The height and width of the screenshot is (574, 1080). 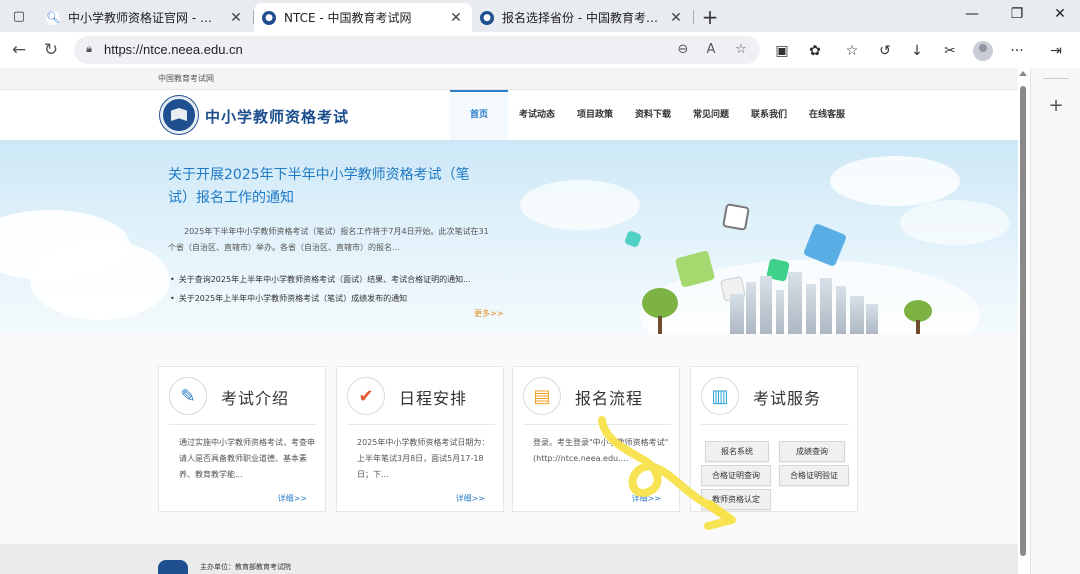 What do you see at coordinates (330, 298) in the screenshot?
I see `news-link: 关于2025年上半年中小学教师资格考试（笔试）成绩发布的通知` at bounding box center [330, 298].